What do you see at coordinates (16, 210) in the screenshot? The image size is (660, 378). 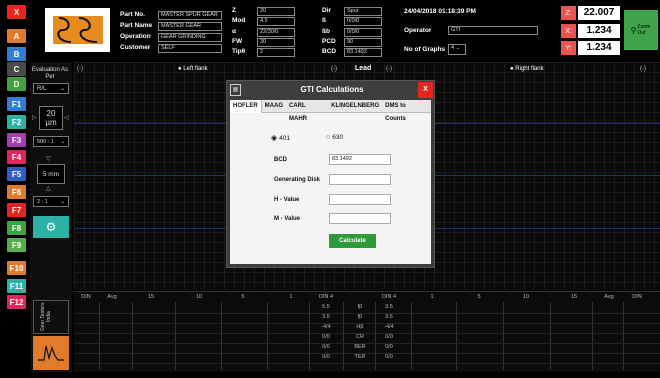 I see `key-f7-button: F7` at bounding box center [16, 210].